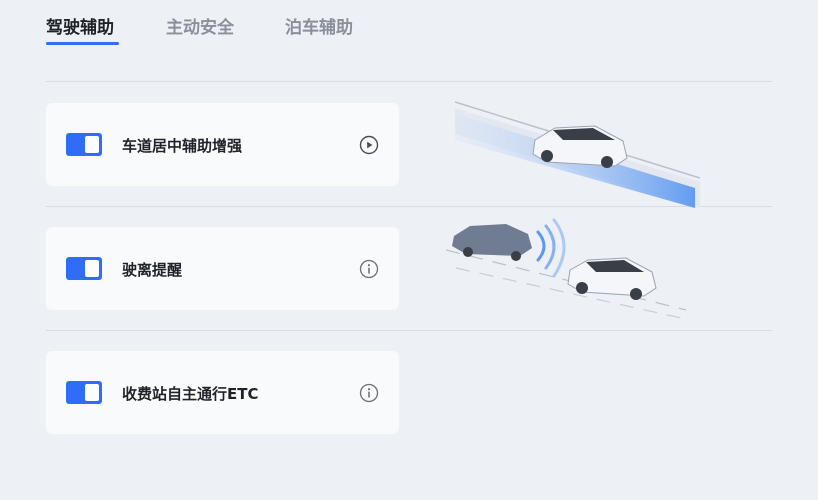 The width and height of the screenshot is (818, 500). I want to click on play-icon, so click(369, 145).